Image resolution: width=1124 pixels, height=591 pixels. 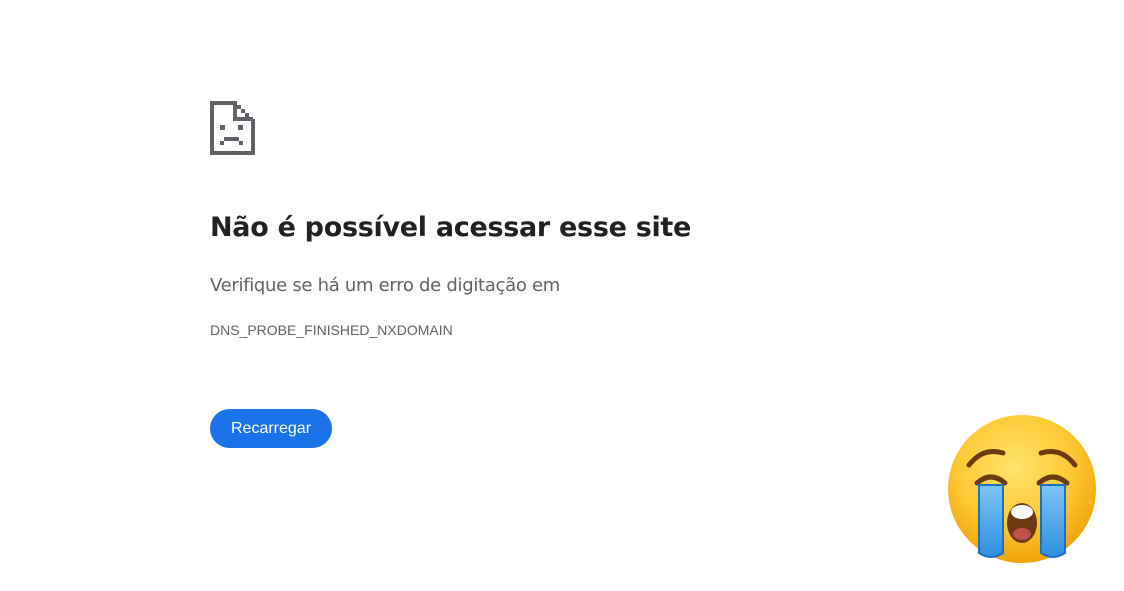 What do you see at coordinates (271, 428) in the screenshot?
I see `reload-button: Recarregar` at bounding box center [271, 428].